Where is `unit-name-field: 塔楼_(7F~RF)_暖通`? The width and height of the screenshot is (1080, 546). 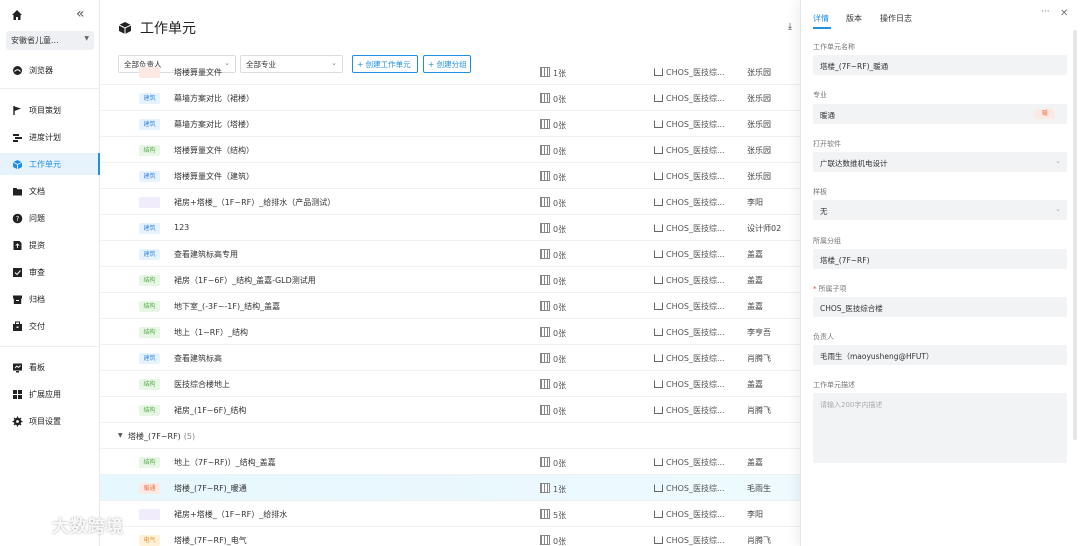
unit-name-field: 塔楼_(7F~RF)_暖通 is located at coordinates (940, 65).